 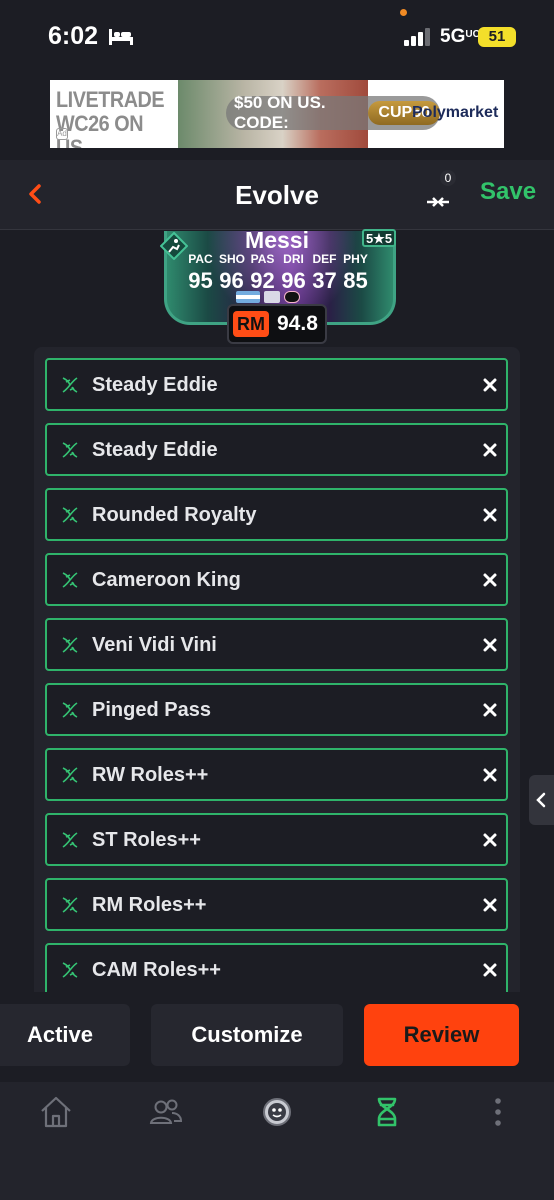 I want to click on home-icon, so click(x=56, y=1112).